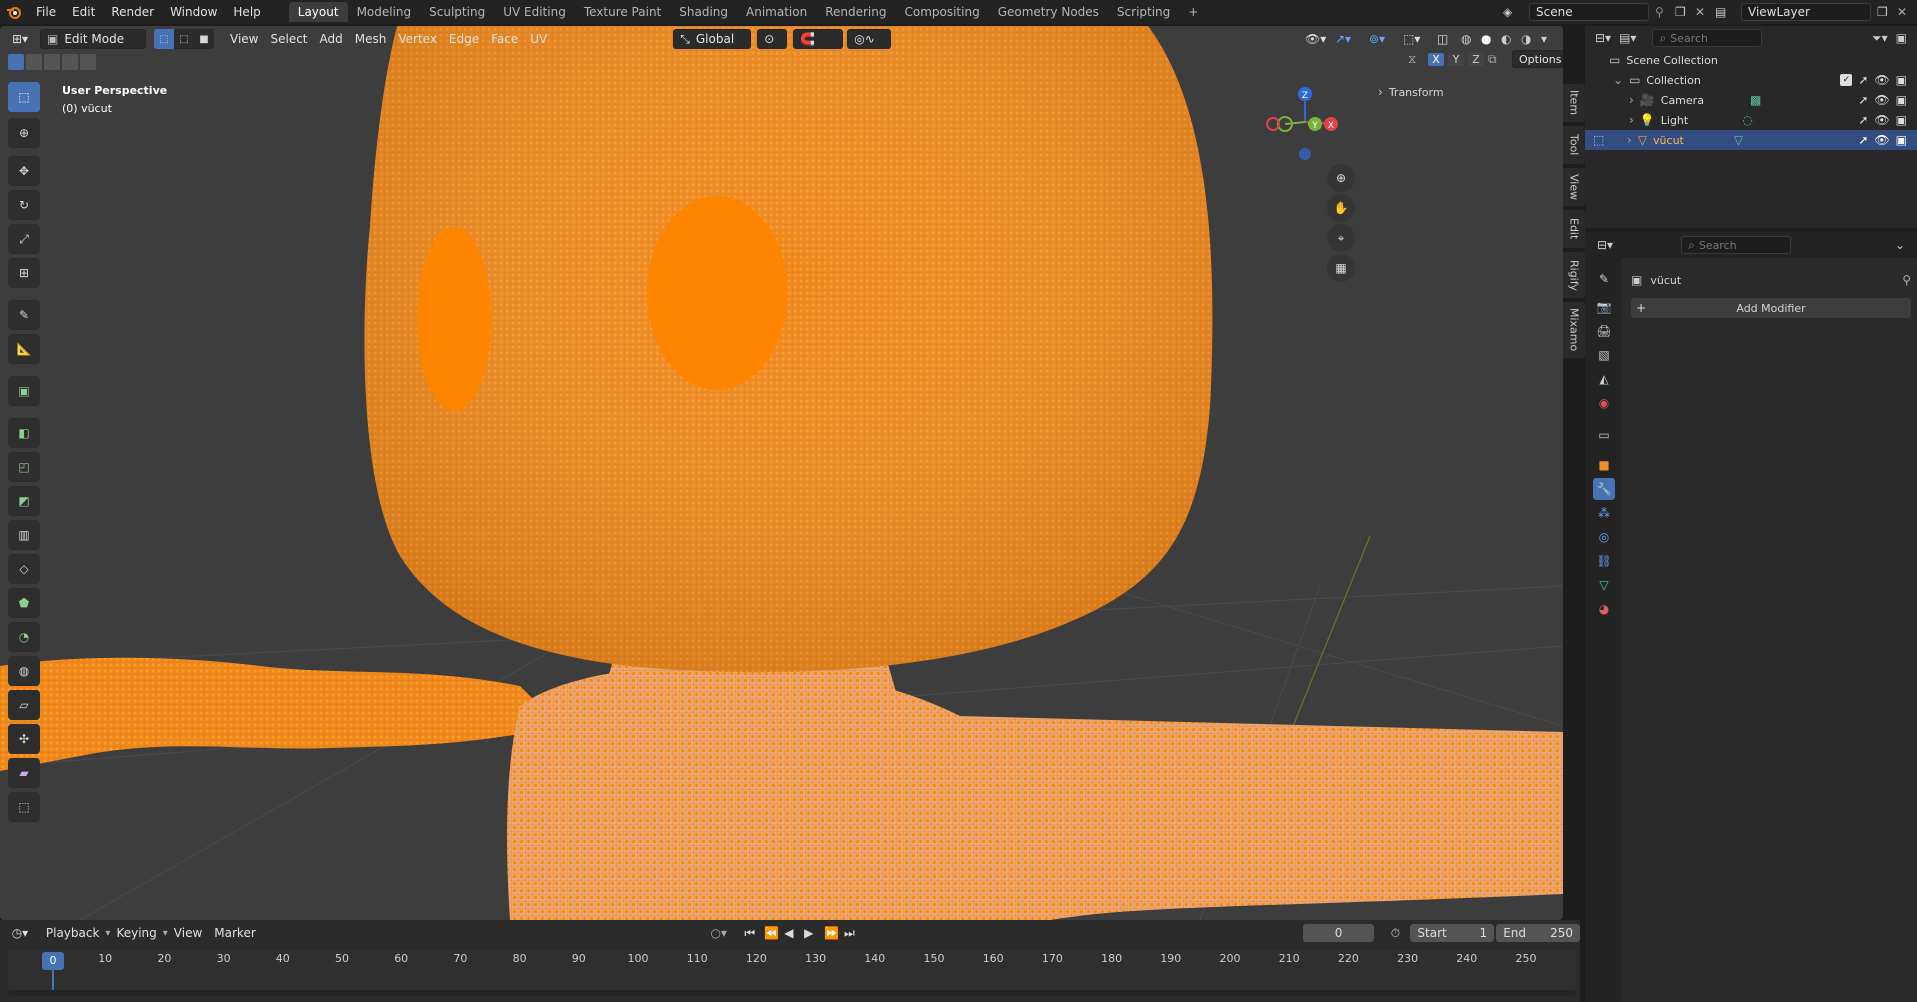 The image size is (1917, 1002). Describe the element at coordinates (855, 12) in the screenshot. I see `workspace-tab-rendering: Rendering` at that location.